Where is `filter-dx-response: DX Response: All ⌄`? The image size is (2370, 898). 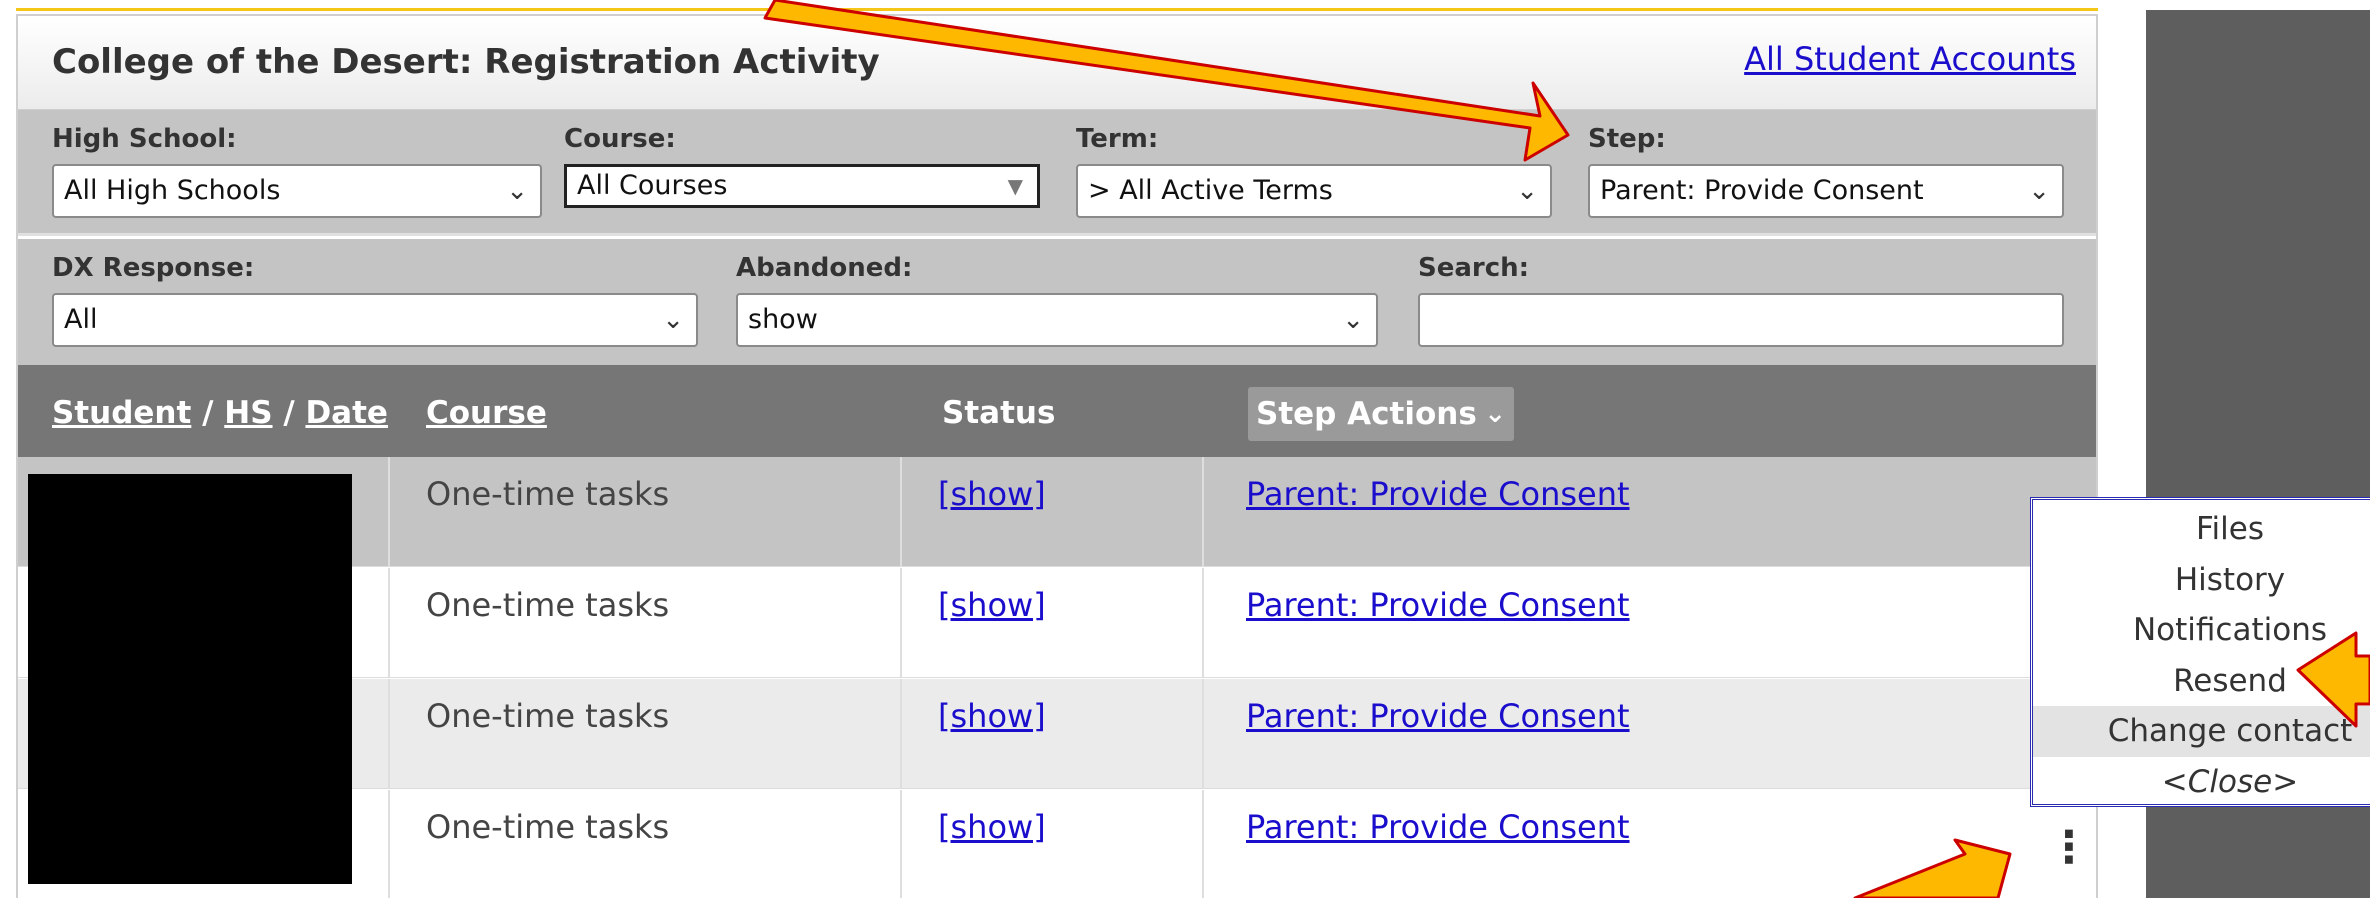
filter-dx-response: DX Response: All ⌄ is located at coordinates (375, 300).